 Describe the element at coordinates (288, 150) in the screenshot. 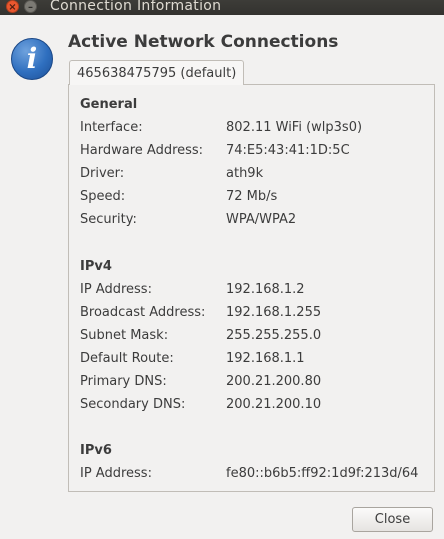

I see `hardware-address-value: 74:E5:43:41:1D:5C` at that location.